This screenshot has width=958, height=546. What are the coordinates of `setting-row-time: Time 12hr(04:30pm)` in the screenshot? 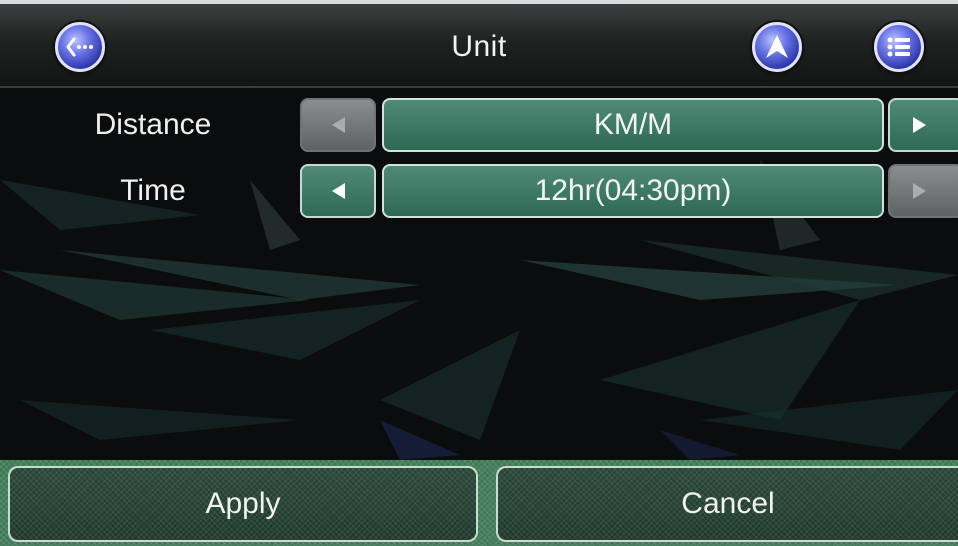 It's located at (479, 191).